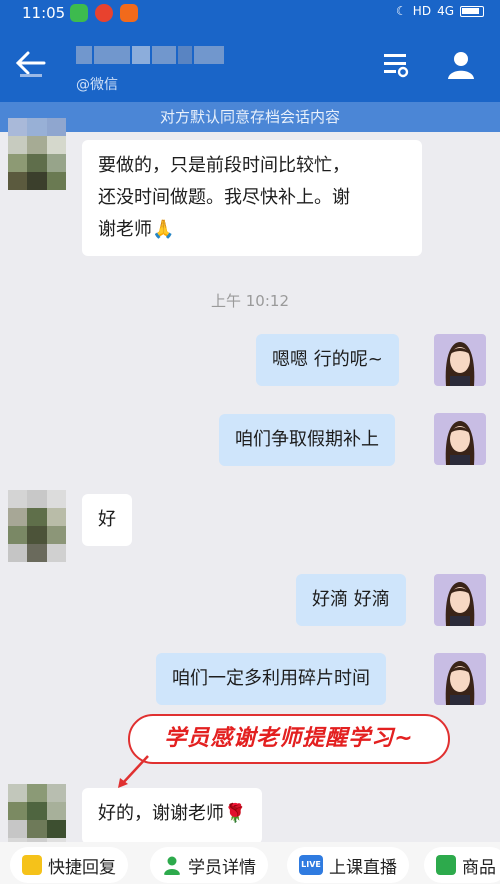 The image size is (500, 884). I want to click on timestamp: 上午 10:12, so click(250, 301).